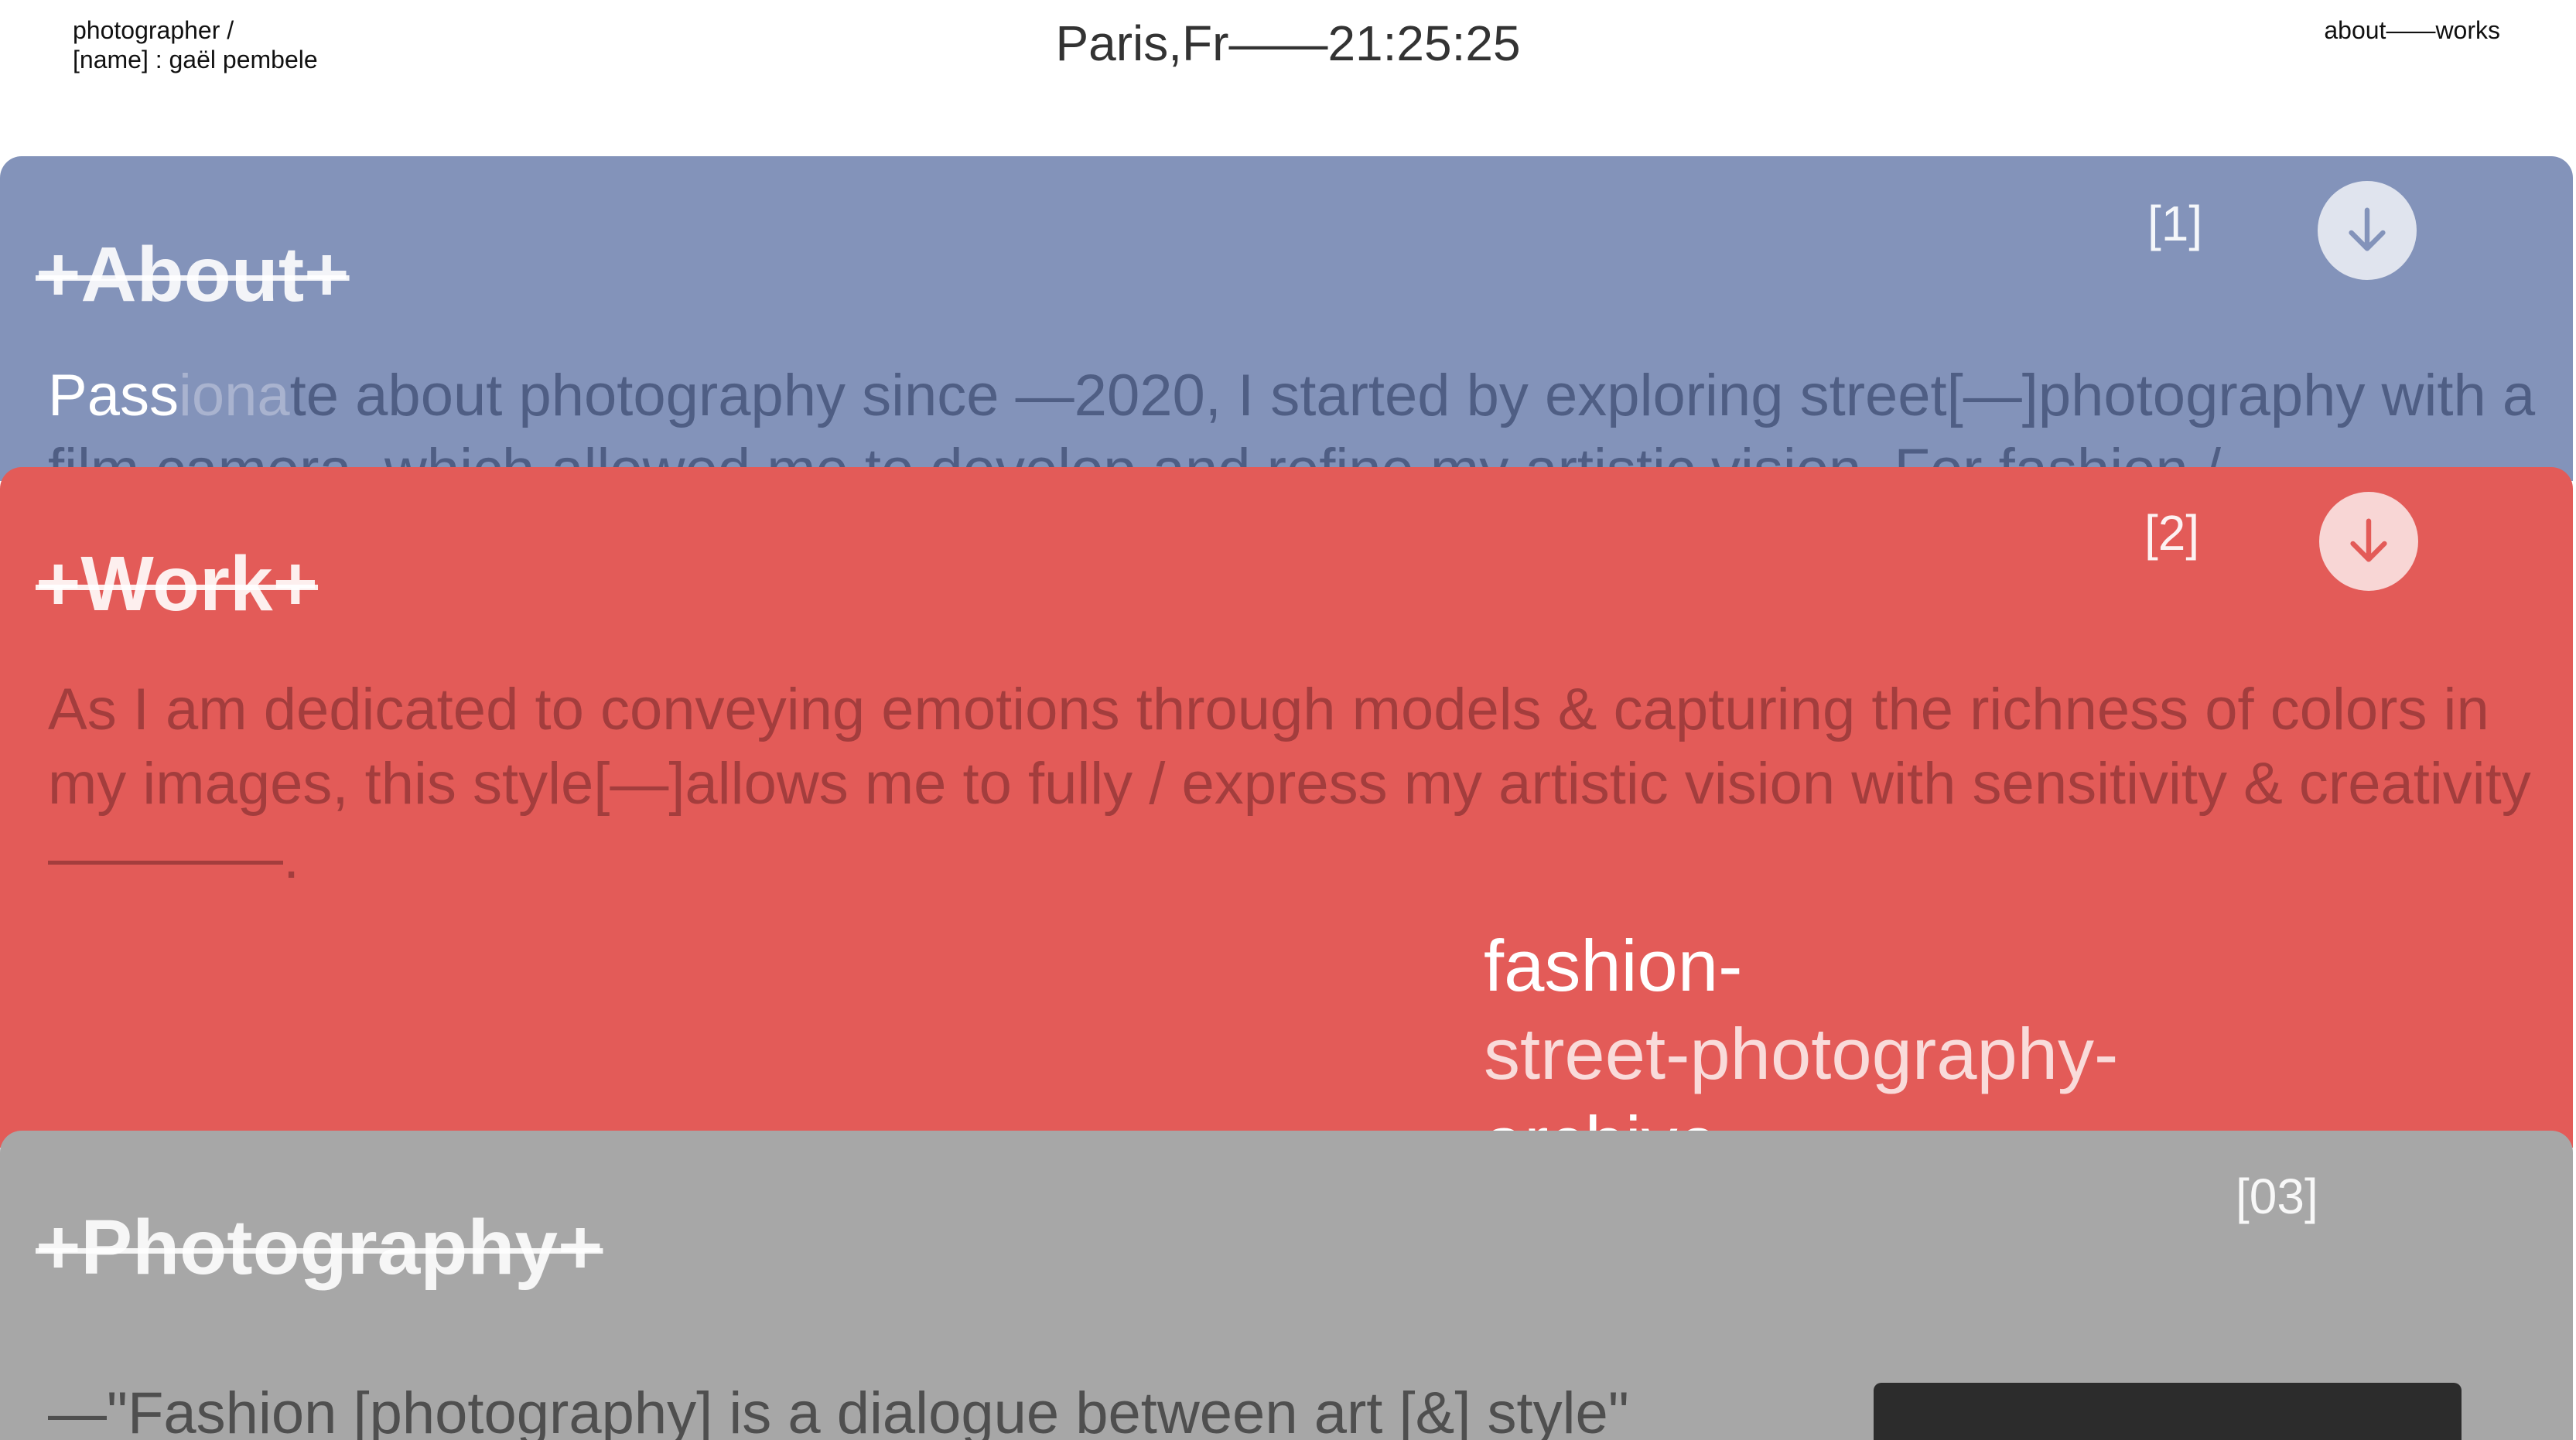 This screenshot has height=1440, width=2576. I want to click on photography-index: [03], so click(2277, 1196).